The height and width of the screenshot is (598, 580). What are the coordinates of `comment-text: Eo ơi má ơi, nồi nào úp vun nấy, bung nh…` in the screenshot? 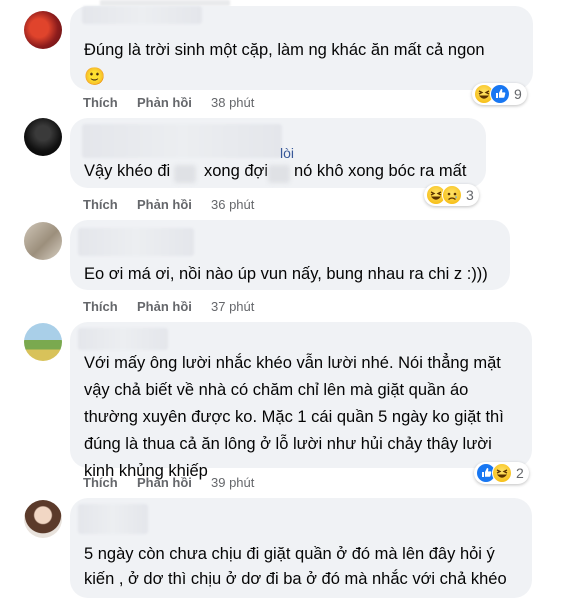 It's located at (286, 274).